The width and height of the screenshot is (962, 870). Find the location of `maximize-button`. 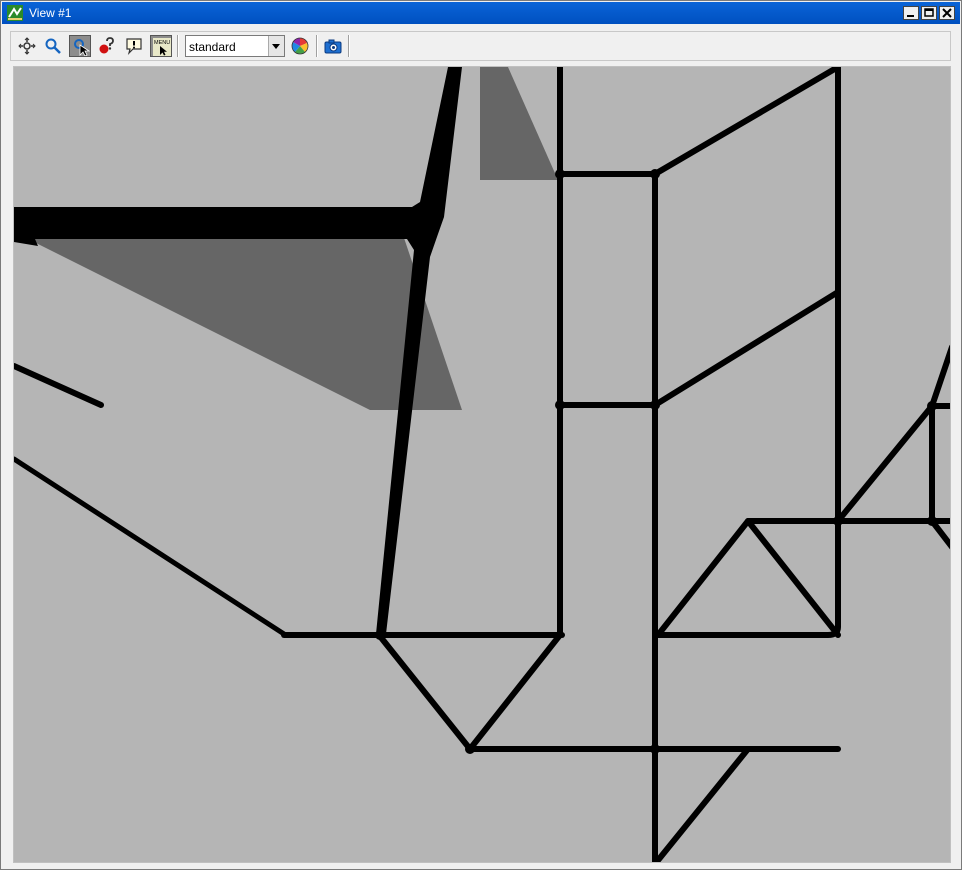

maximize-button is located at coordinates (929, 13).